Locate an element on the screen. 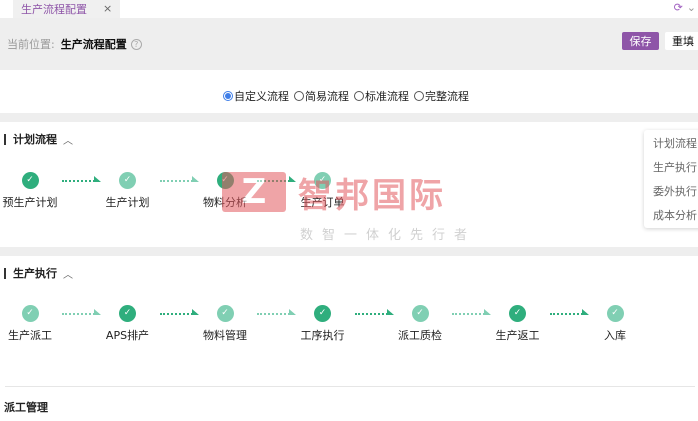  flow-type-radio-group: 自定义流程 简易流程 标准流程 完整流程 is located at coordinates (347, 96).